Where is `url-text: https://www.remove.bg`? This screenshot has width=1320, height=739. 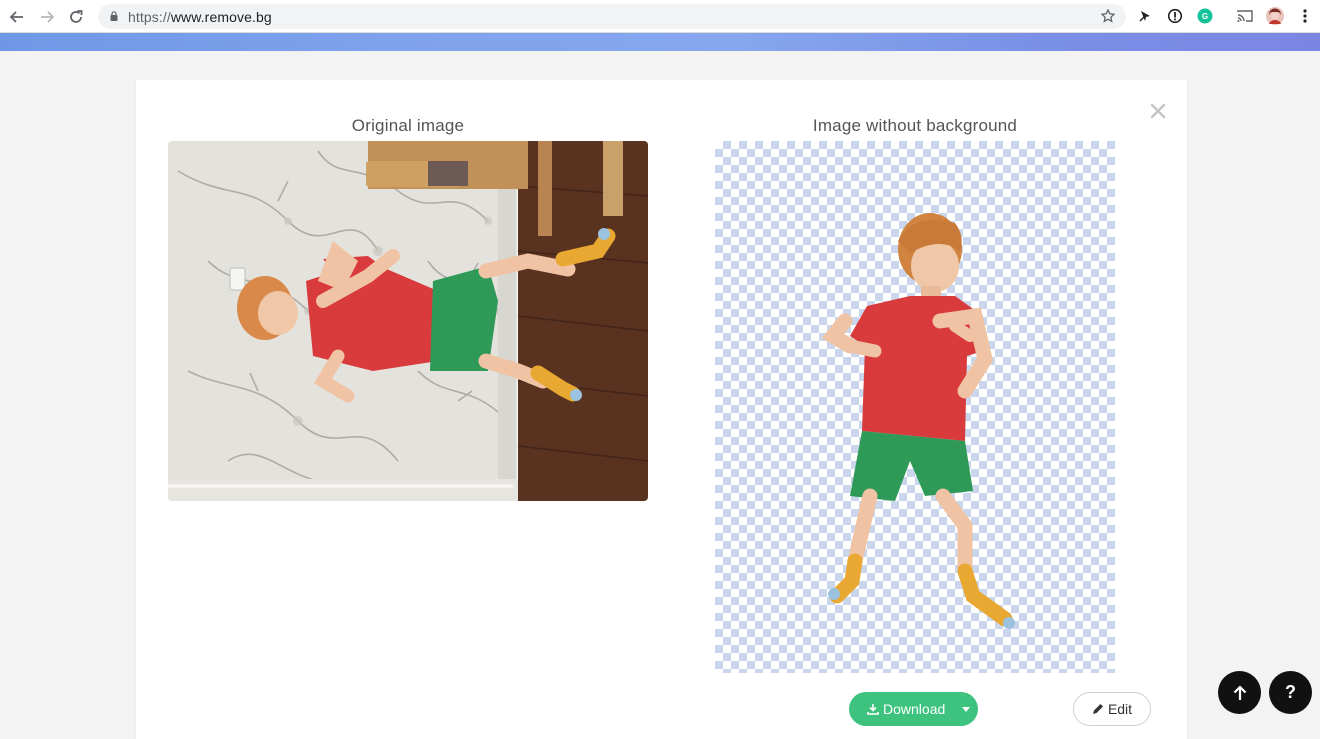 url-text: https://www.remove.bg is located at coordinates (200, 17).